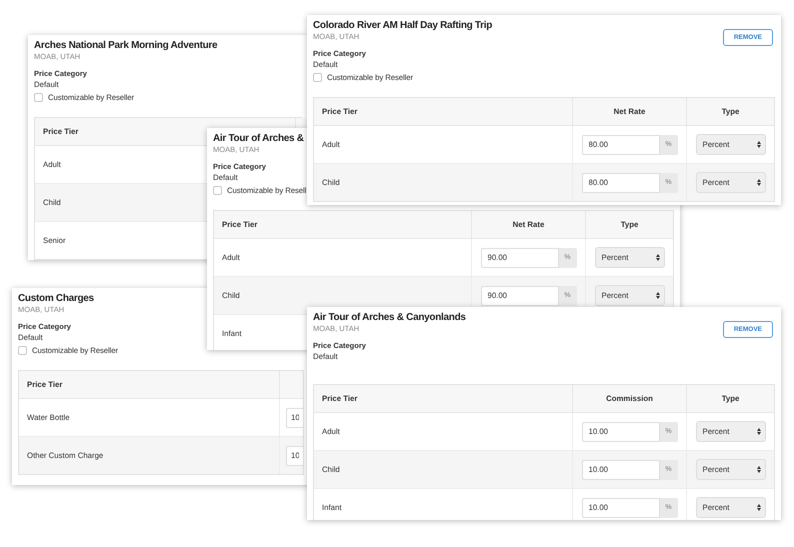 This screenshot has width=794, height=547. What do you see at coordinates (56, 298) in the screenshot?
I see `card-title: Custom Charges` at bounding box center [56, 298].